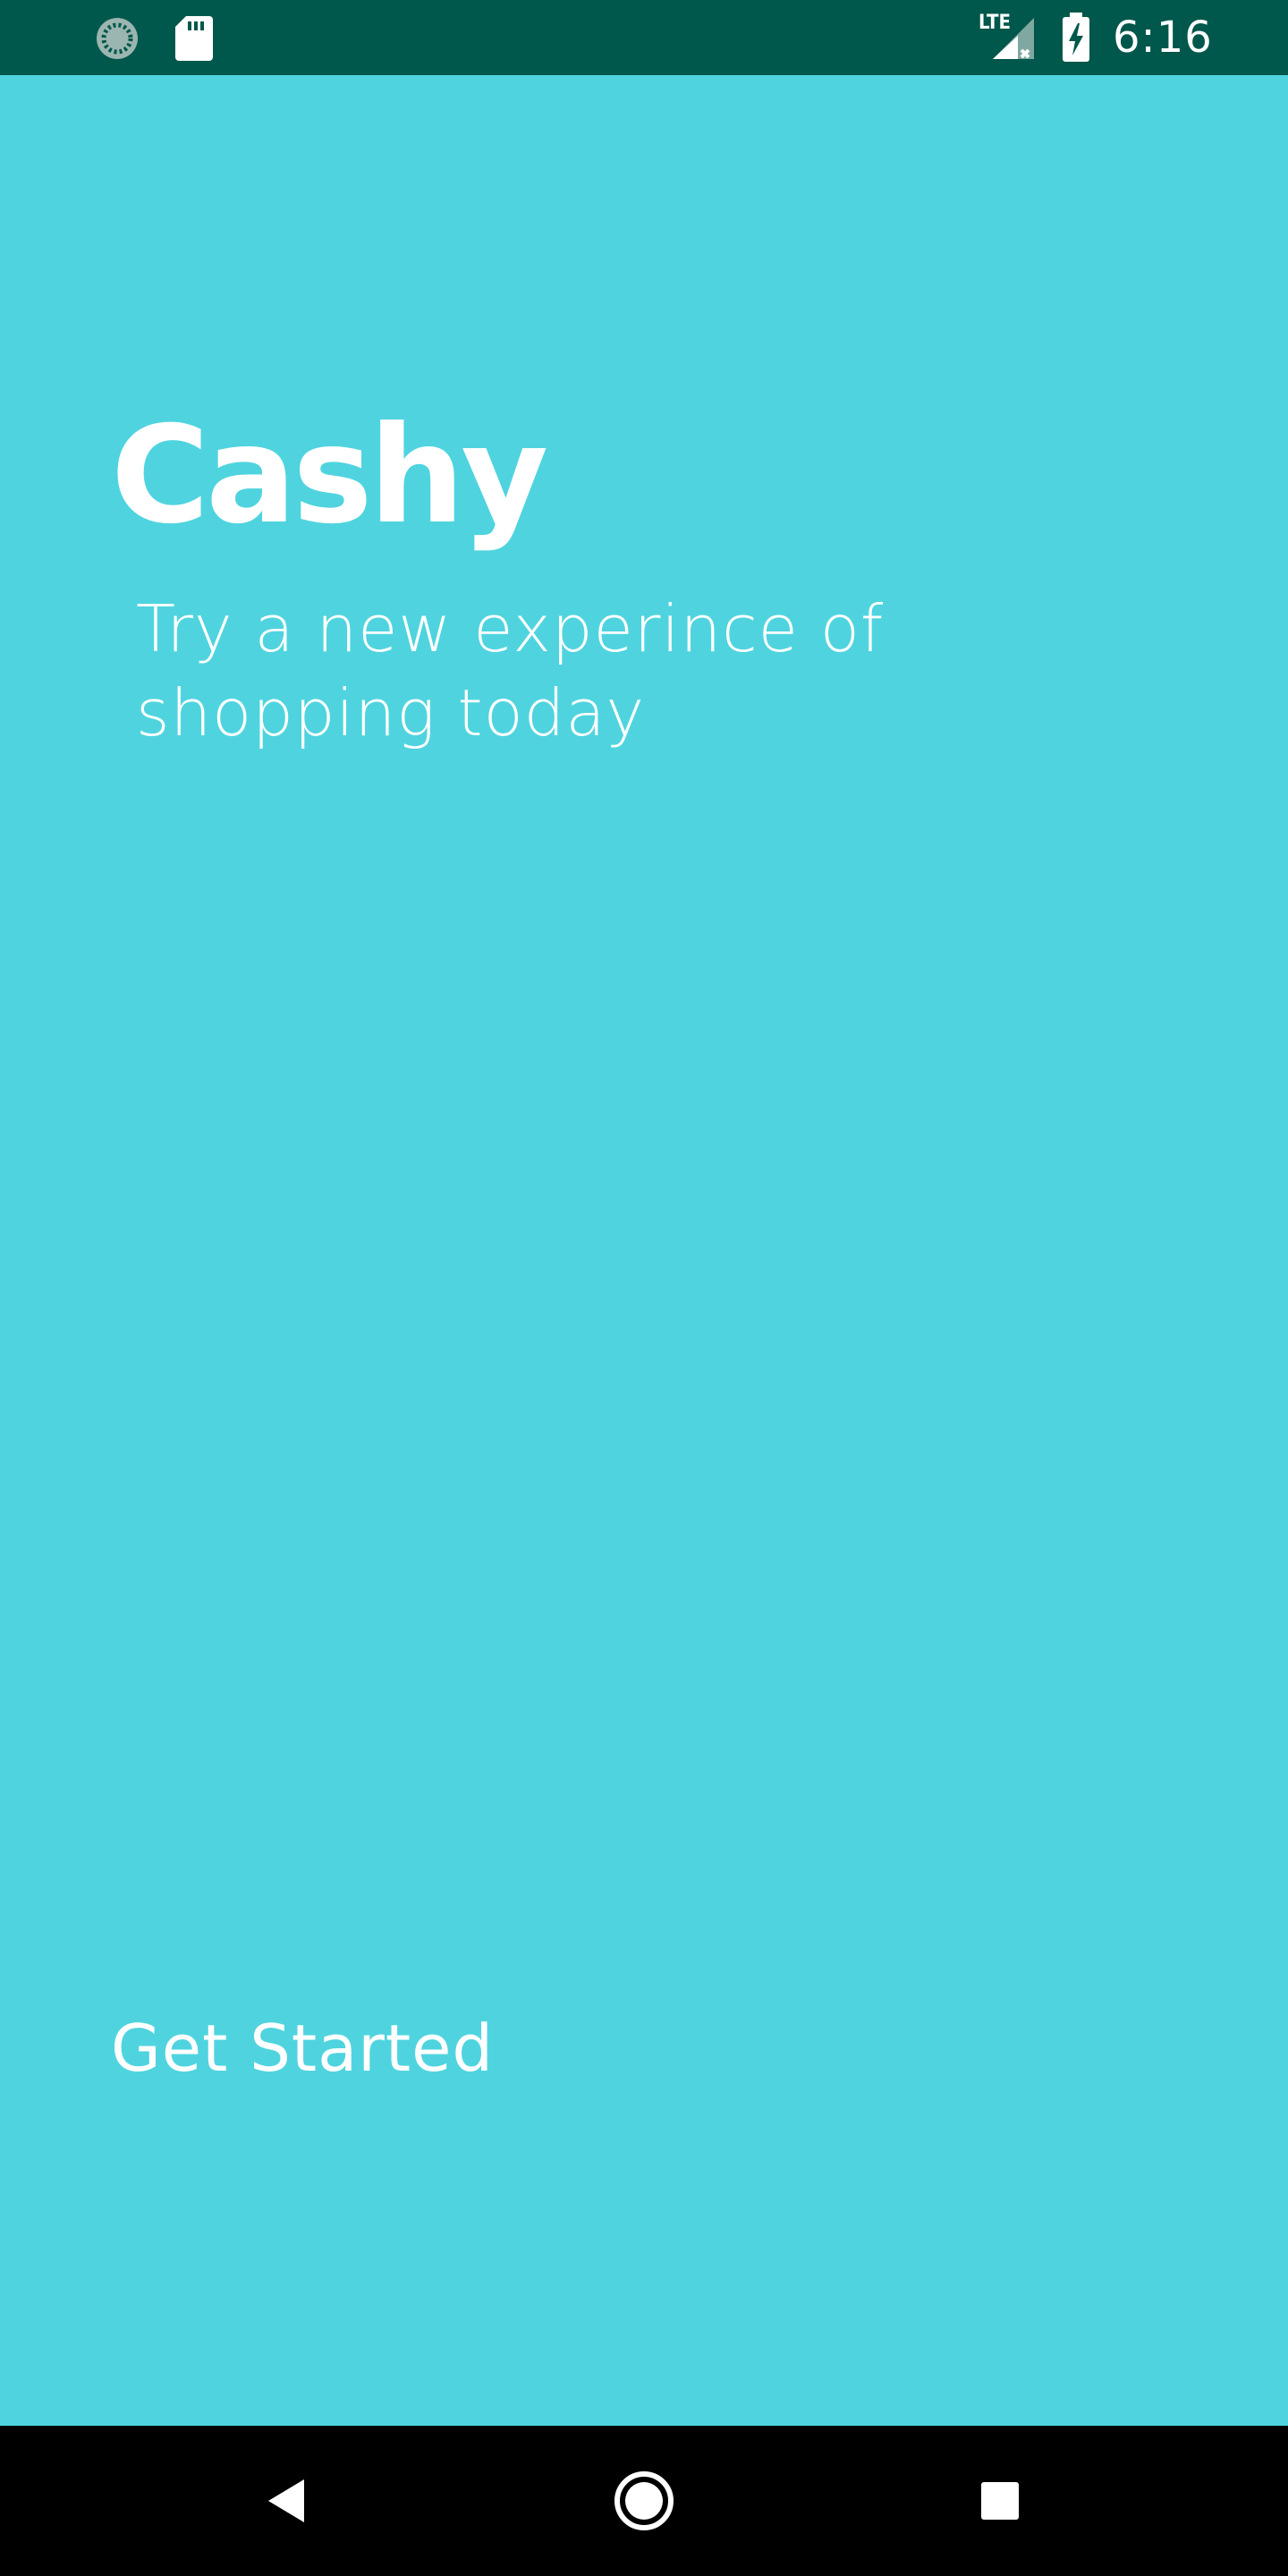  Describe the element at coordinates (1006, 38) in the screenshot. I see `lte-signal-icon: LTE` at that location.